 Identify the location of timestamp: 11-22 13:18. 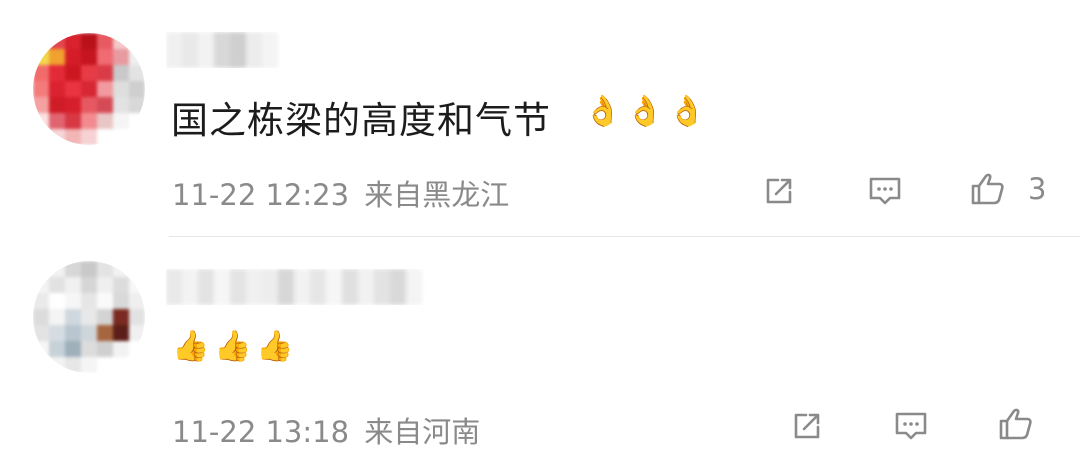
(261, 432).